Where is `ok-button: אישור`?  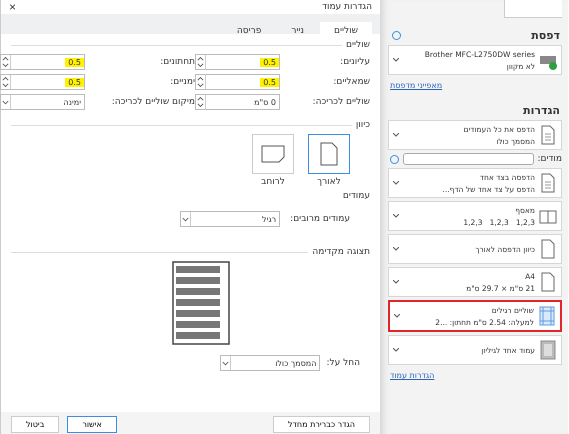 ok-button: אישור is located at coordinates (92, 424).